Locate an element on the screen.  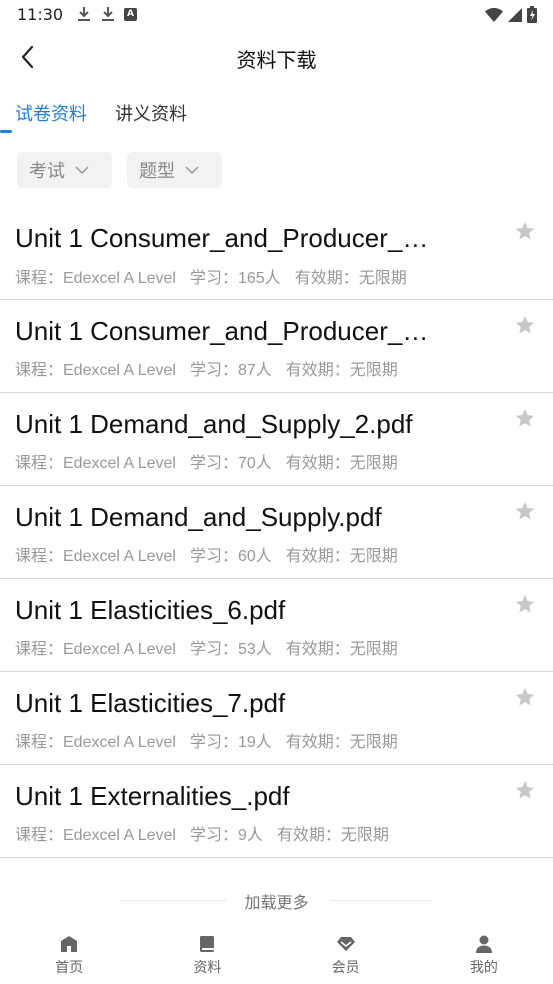
item-learners: 学习：87人 is located at coordinates (230, 370).